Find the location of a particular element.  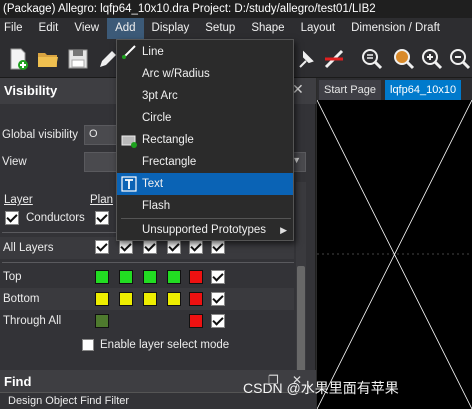

menu-shape: Shape is located at coordinates (267, 28).